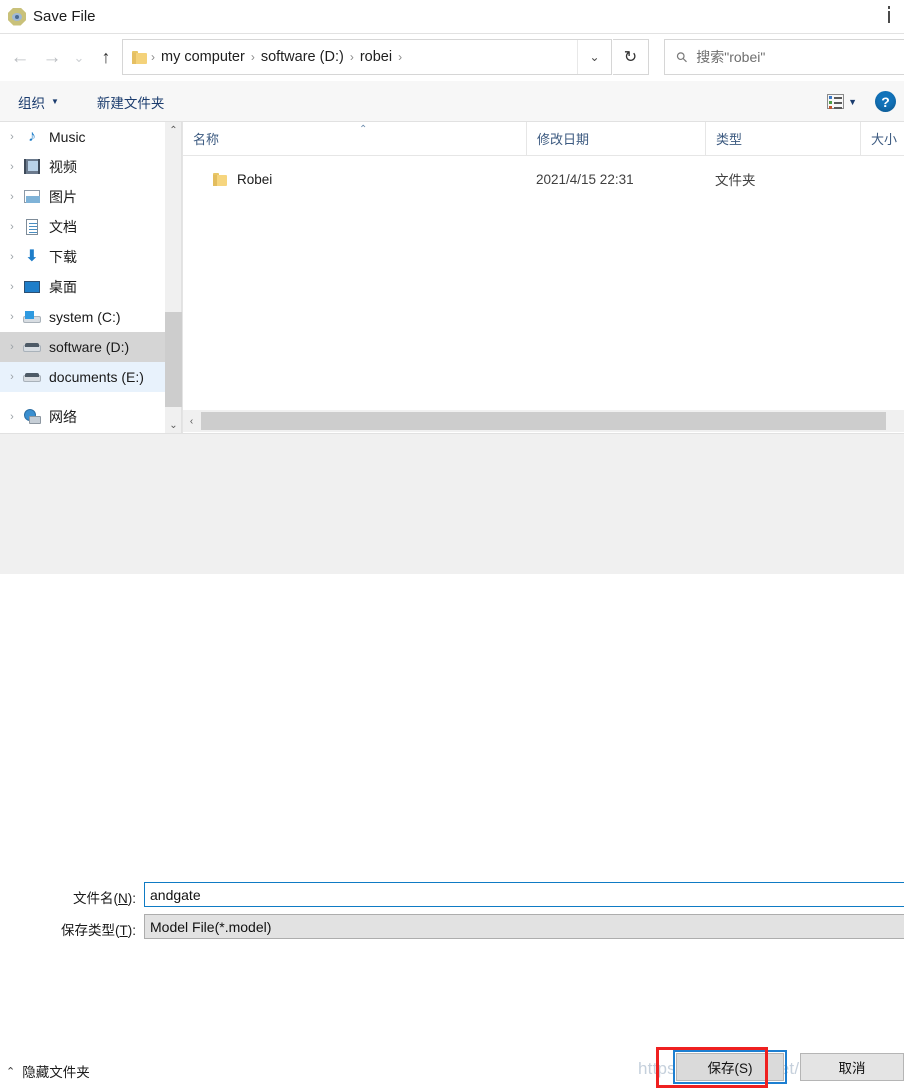 The height and width of the screenshot is (1088, 904). What do you see at coordinates (173, 278) in the screenshot?
I see `sidebar-scrollbar: ⌃ ⌄` at bounding box center [173, 278].